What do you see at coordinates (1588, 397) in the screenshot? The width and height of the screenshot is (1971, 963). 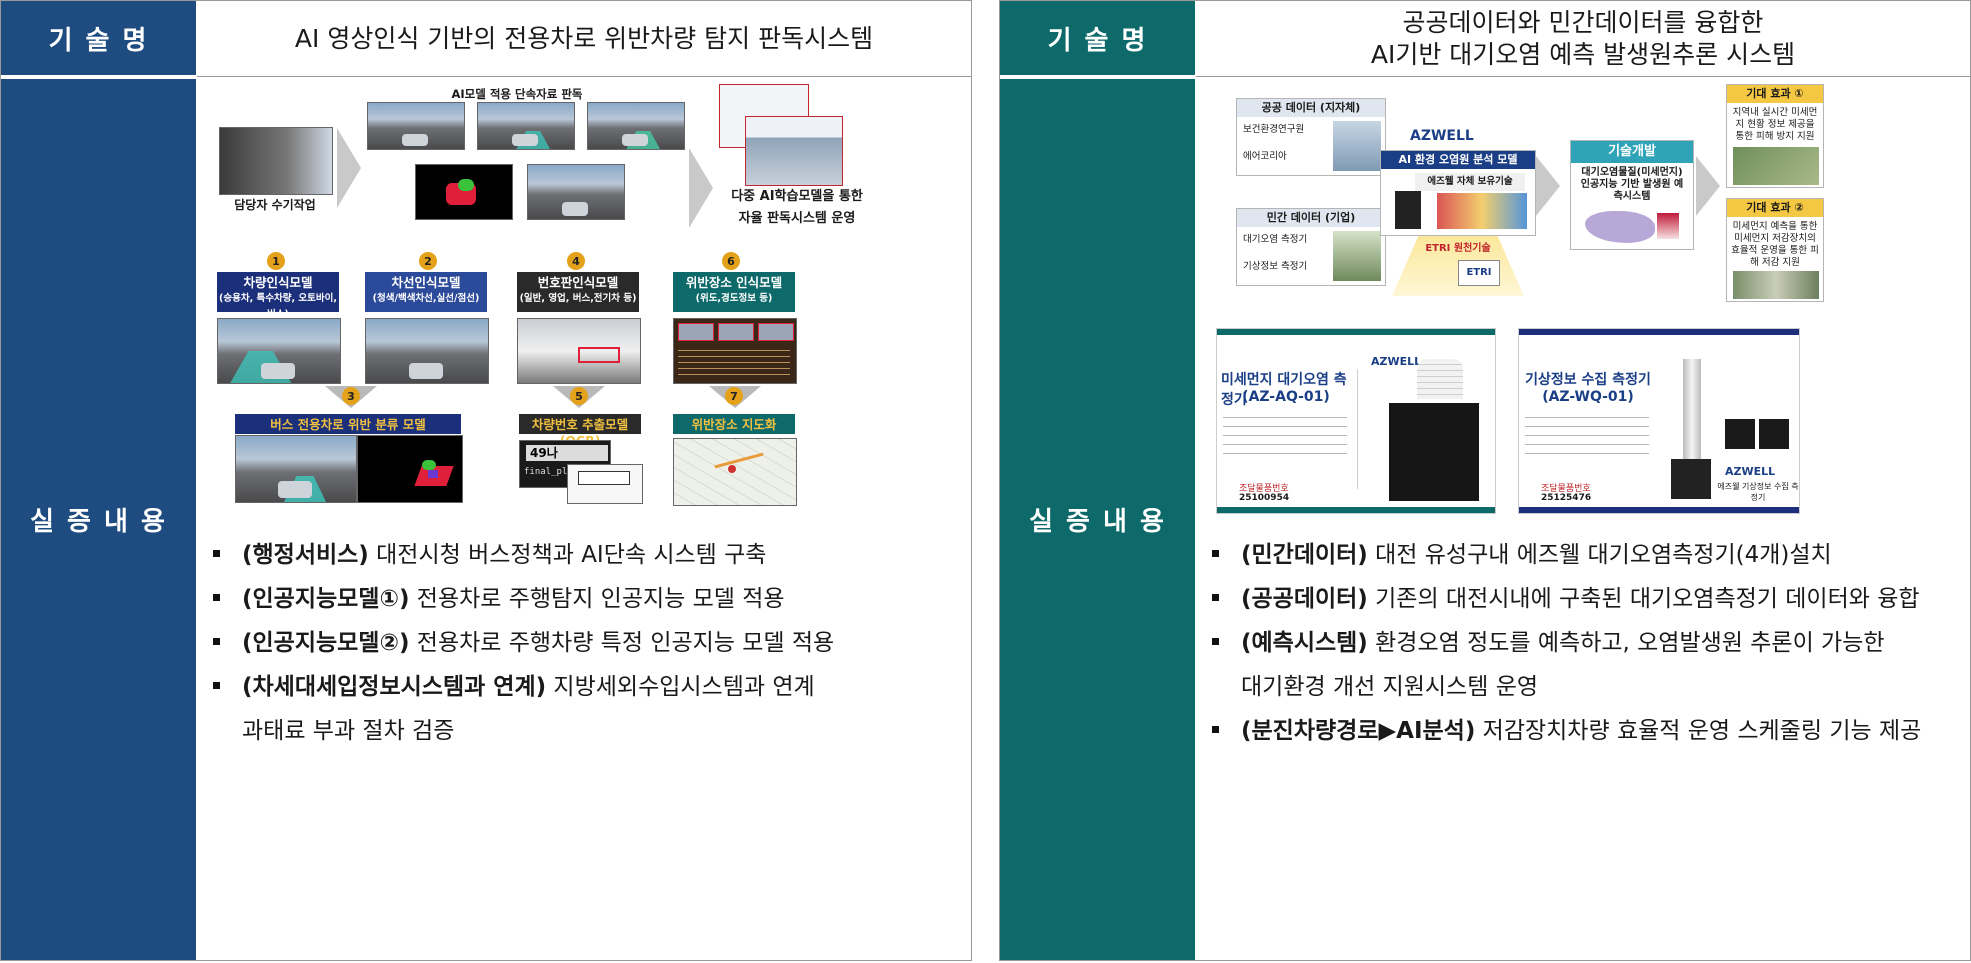 I see `product2-model: (AZ-WQ-01)` at bounding box center [1588, 397].